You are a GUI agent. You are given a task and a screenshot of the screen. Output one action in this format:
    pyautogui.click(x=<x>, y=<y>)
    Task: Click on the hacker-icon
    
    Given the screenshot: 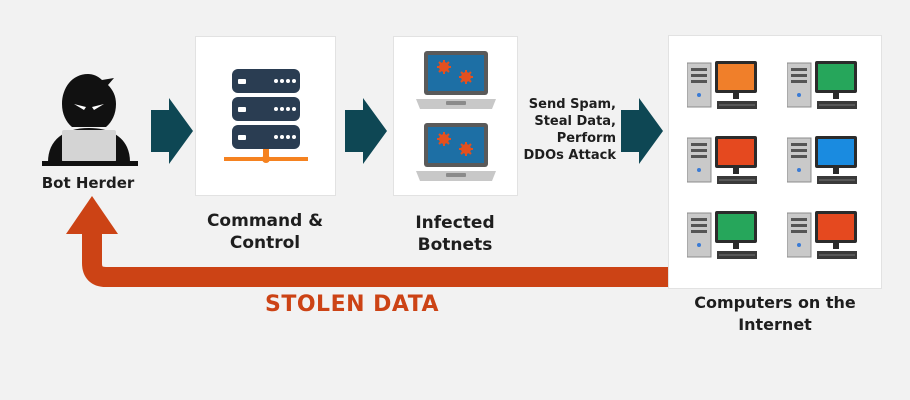 What is the action you would take?
    pyautogui.click(x=90, y=120)
    